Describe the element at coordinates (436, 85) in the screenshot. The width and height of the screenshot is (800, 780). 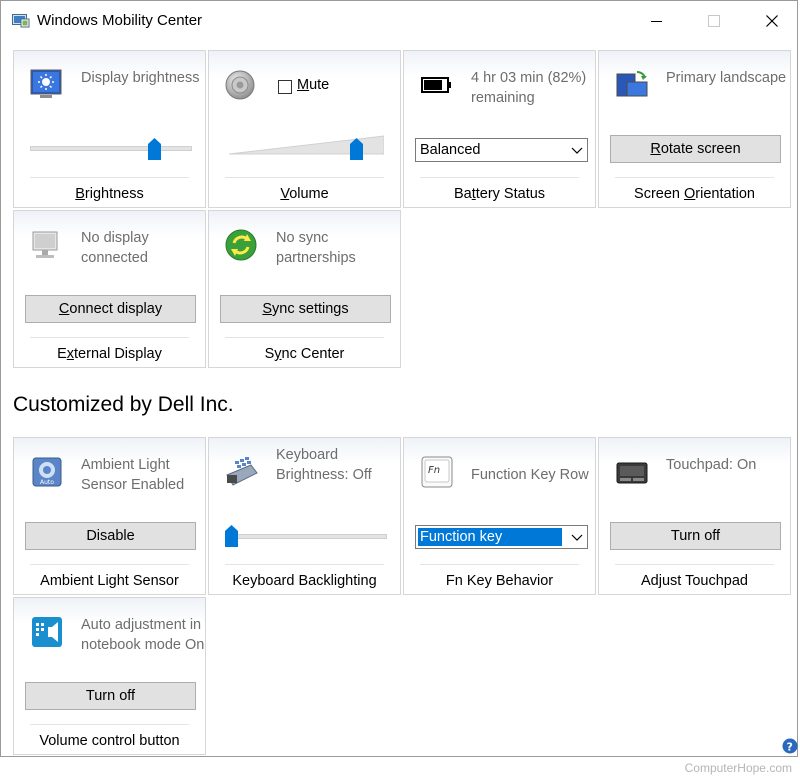
I see `battery-icon` at that location.